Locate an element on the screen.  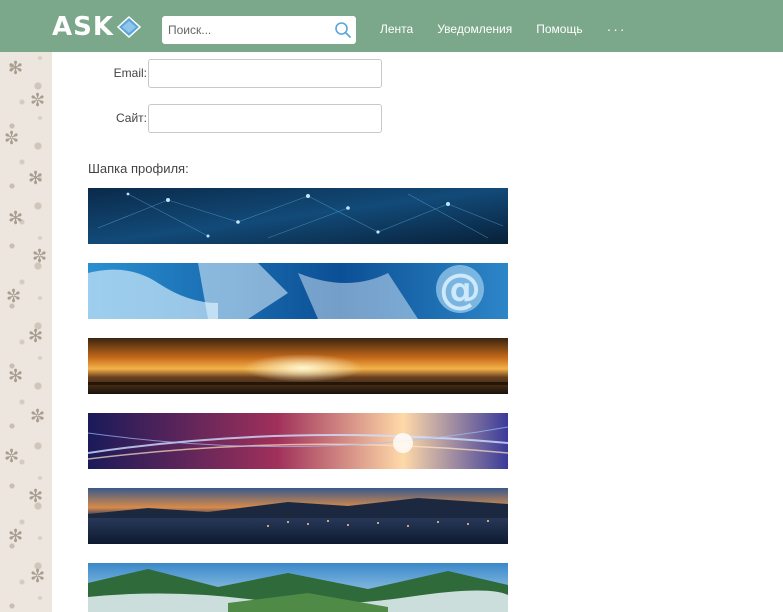
header-option-sunset is located at coordinates (298, 366).